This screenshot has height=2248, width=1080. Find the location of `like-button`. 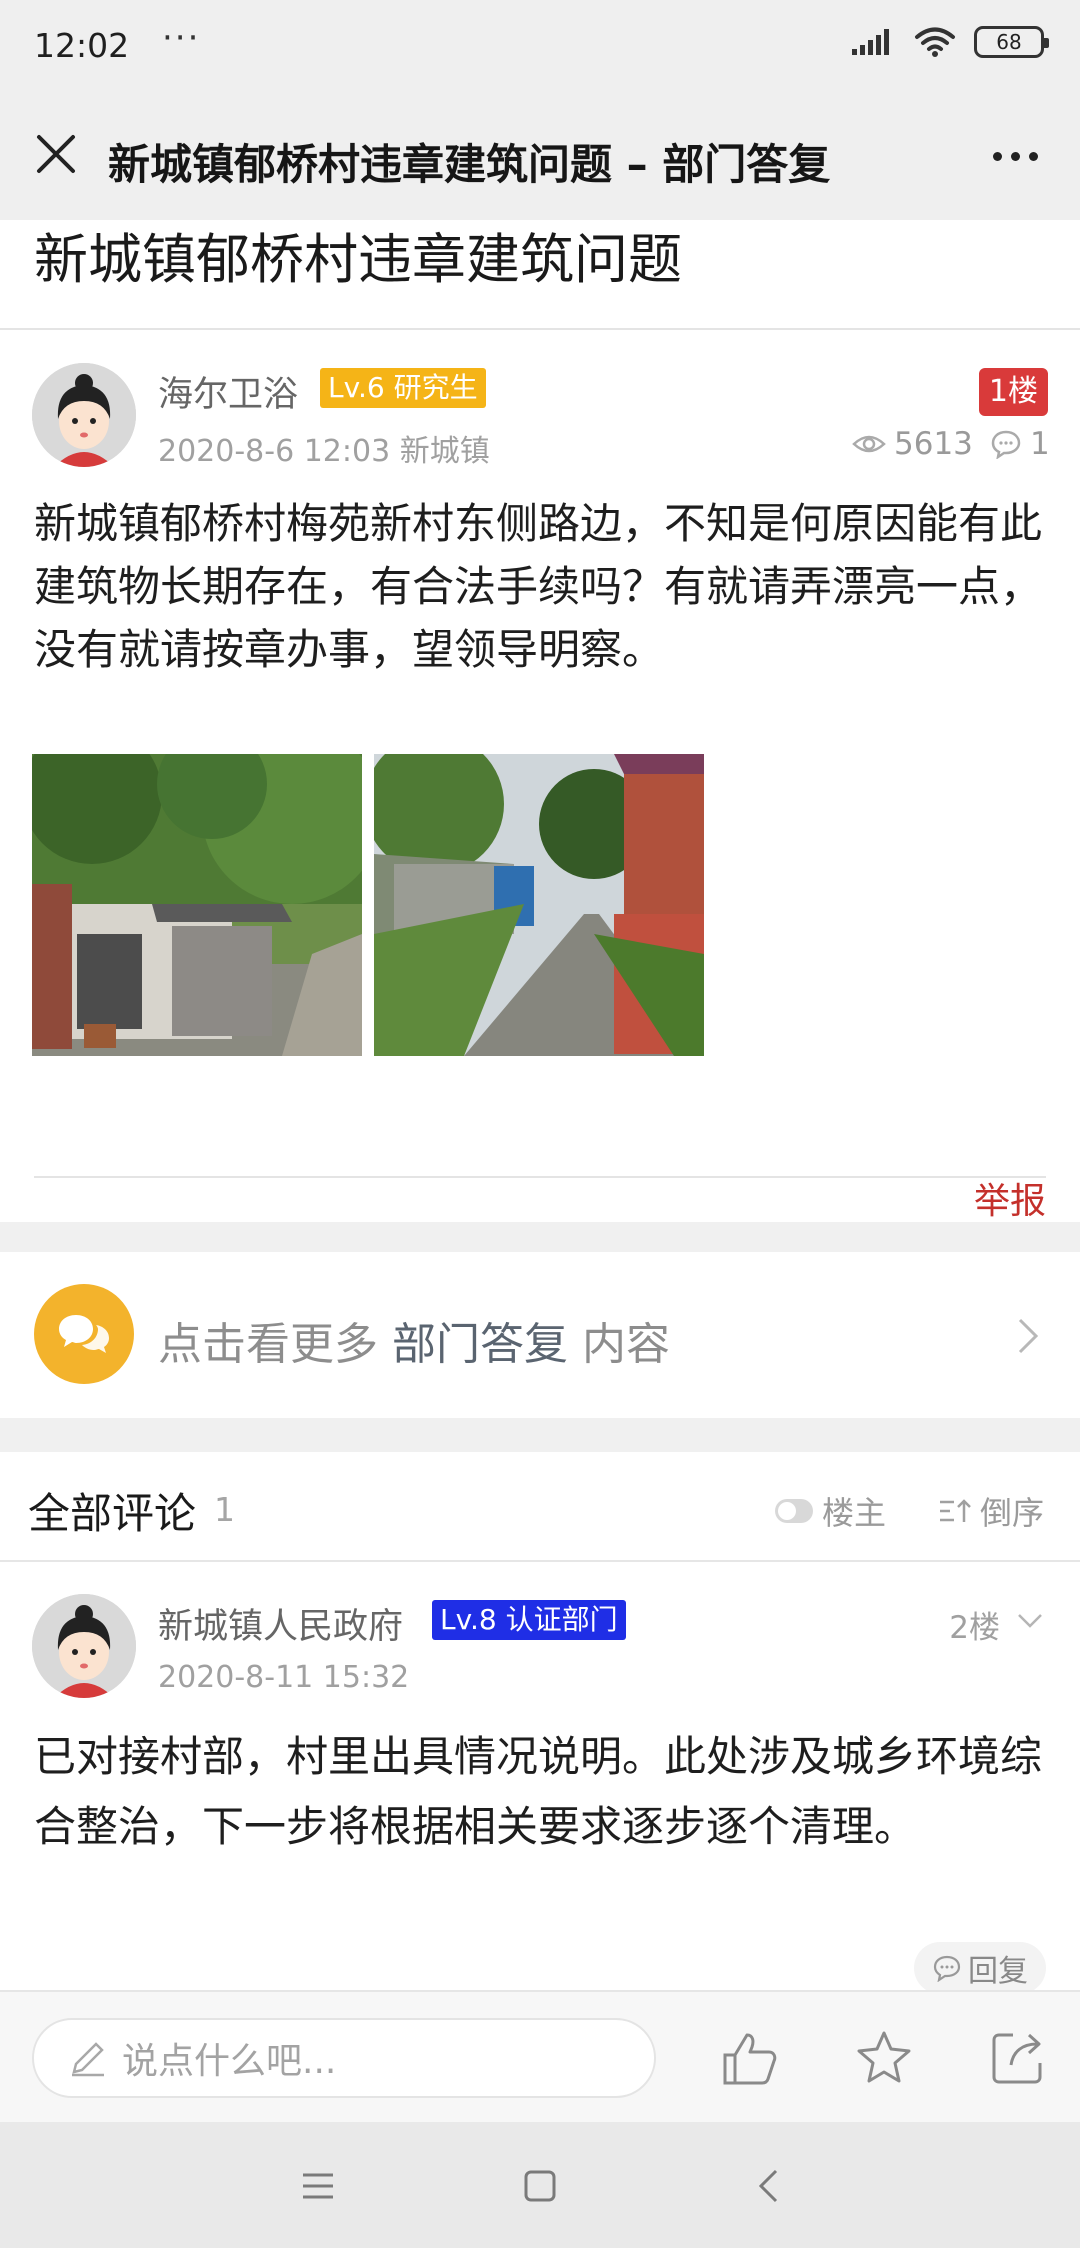

like-button is located at coordinates (750, 2058).